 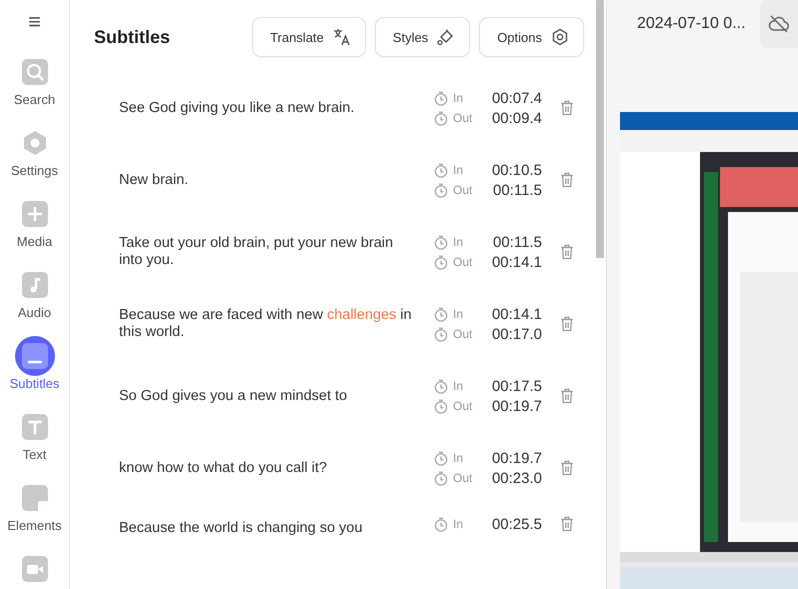 I want to click on sidebar-item: Settings, so click(x=35, y=150).